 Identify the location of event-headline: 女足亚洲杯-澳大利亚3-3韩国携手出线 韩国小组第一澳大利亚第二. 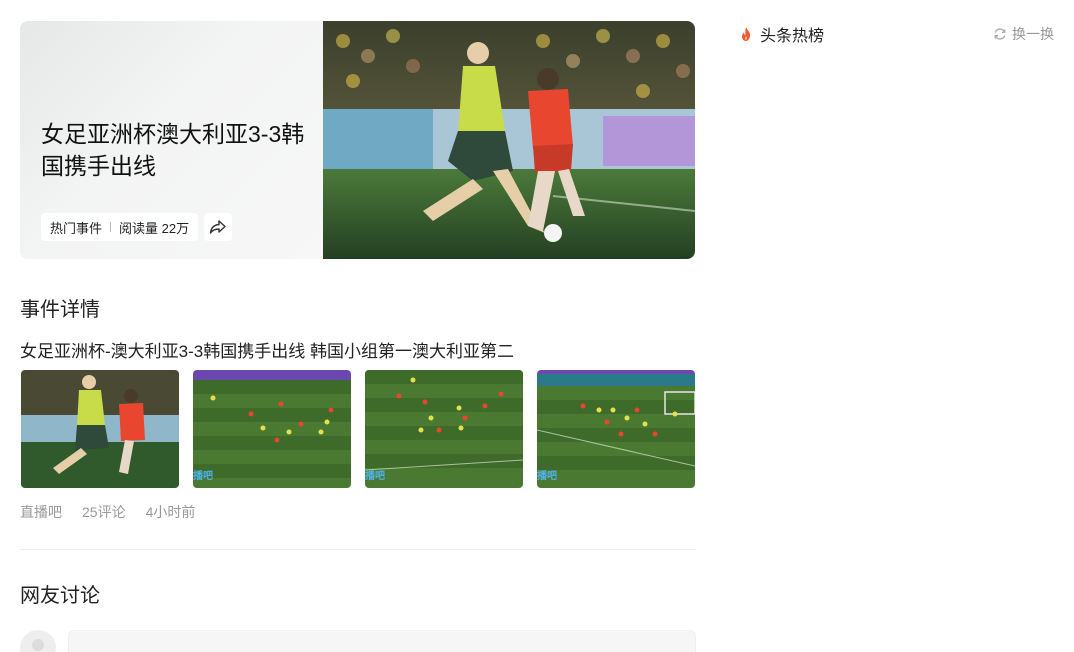
(267, 349).